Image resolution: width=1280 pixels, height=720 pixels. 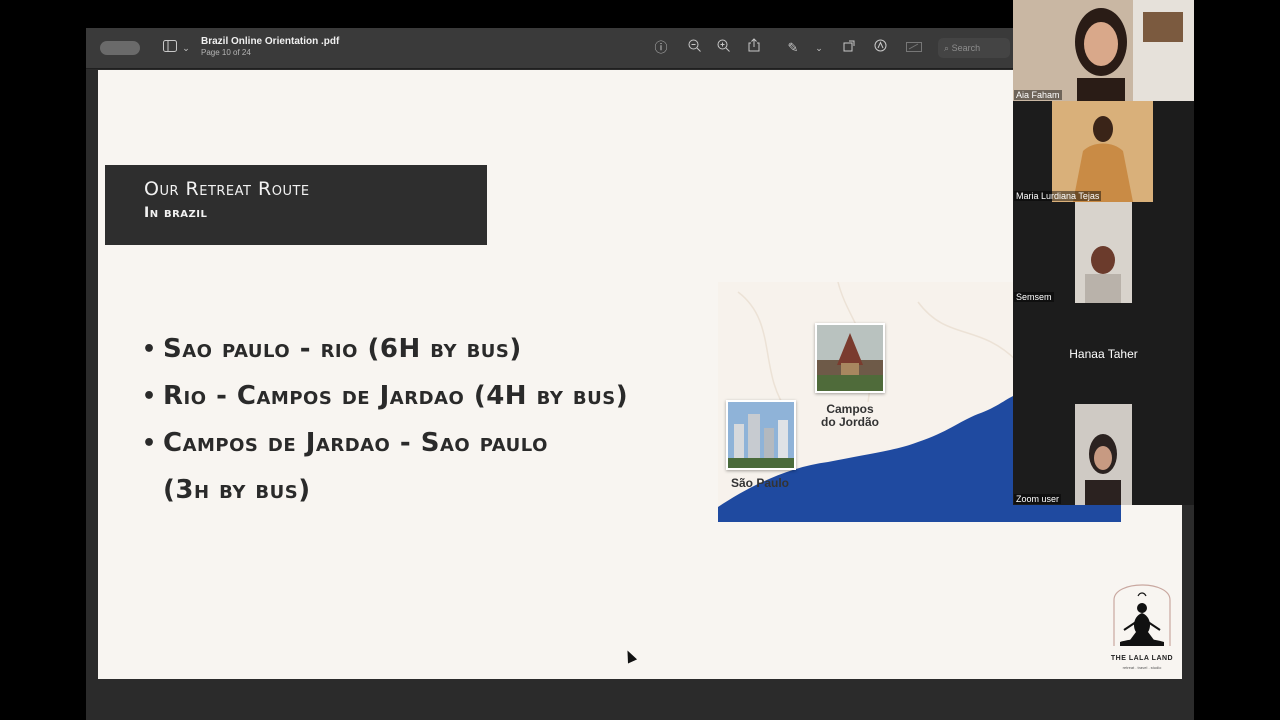 I want to click on zoom-in-icon, so click(x=723, y=48).